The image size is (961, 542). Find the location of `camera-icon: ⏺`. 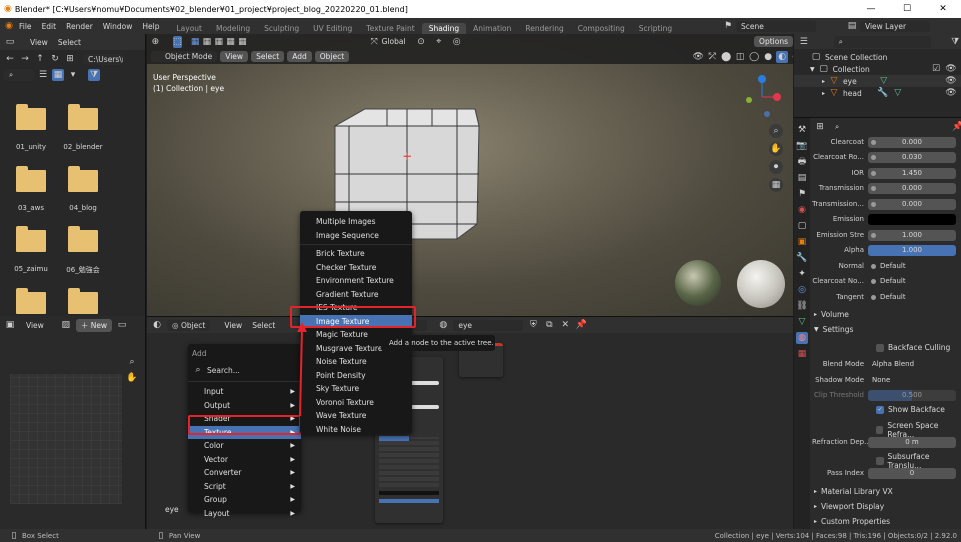

camera-icon: ⏺ is located at coordinates (776, 167).